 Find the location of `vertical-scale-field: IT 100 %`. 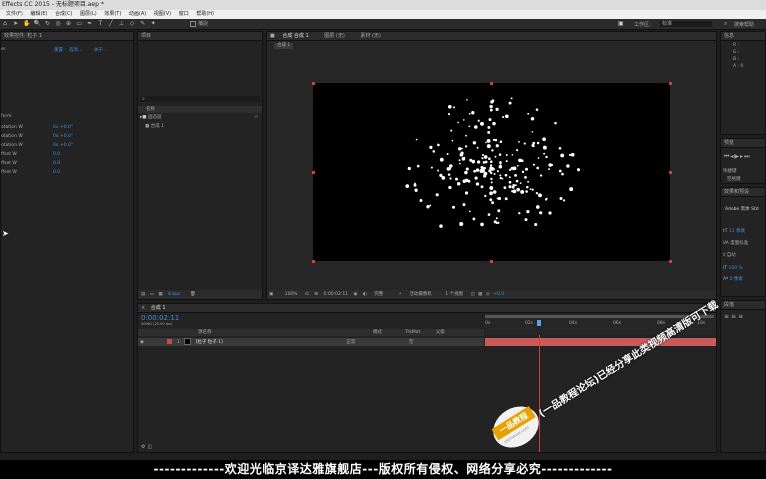

vertical-scale-field: IT 100 % is located at coordinates (733, 268).